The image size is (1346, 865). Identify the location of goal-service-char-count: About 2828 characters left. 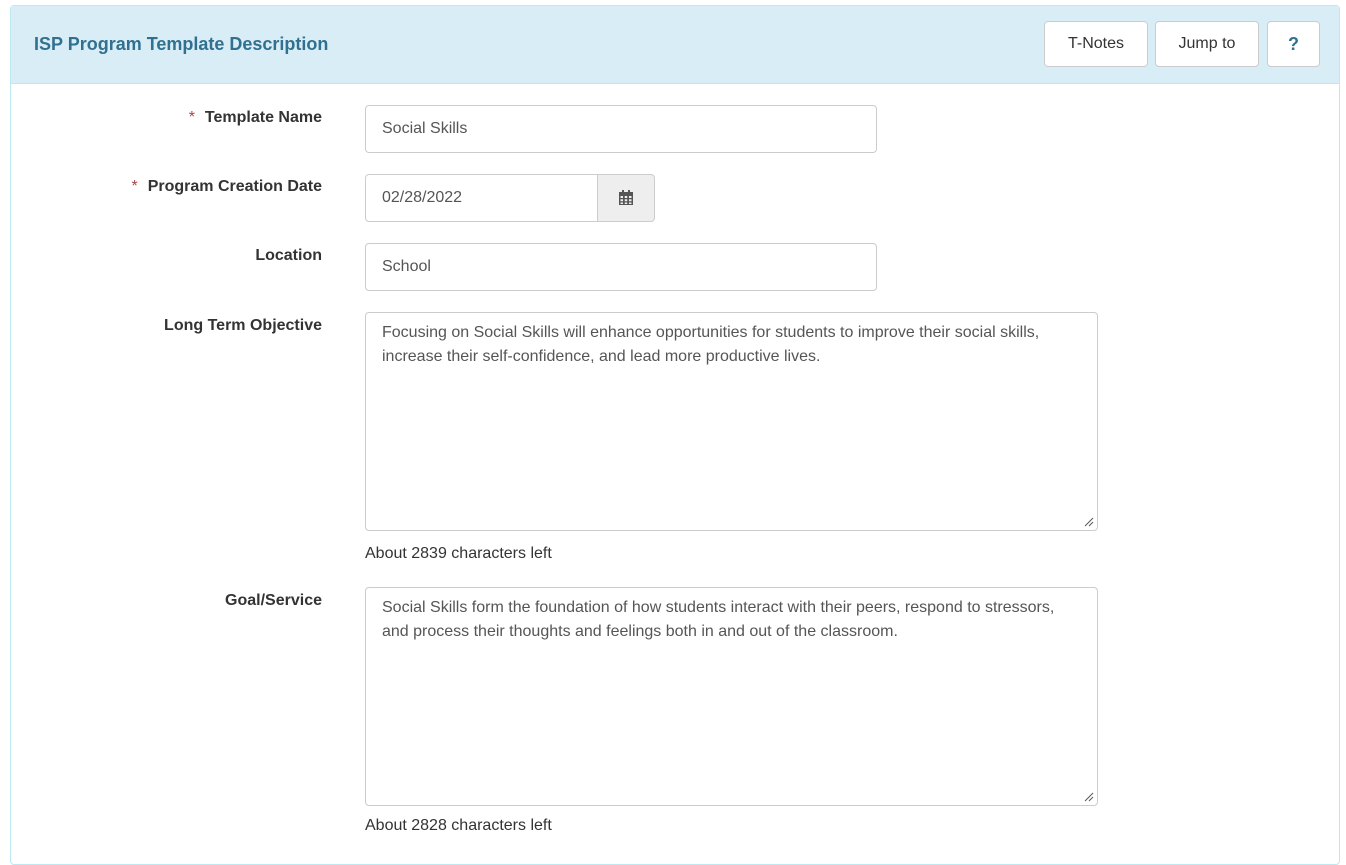
(458, 825).